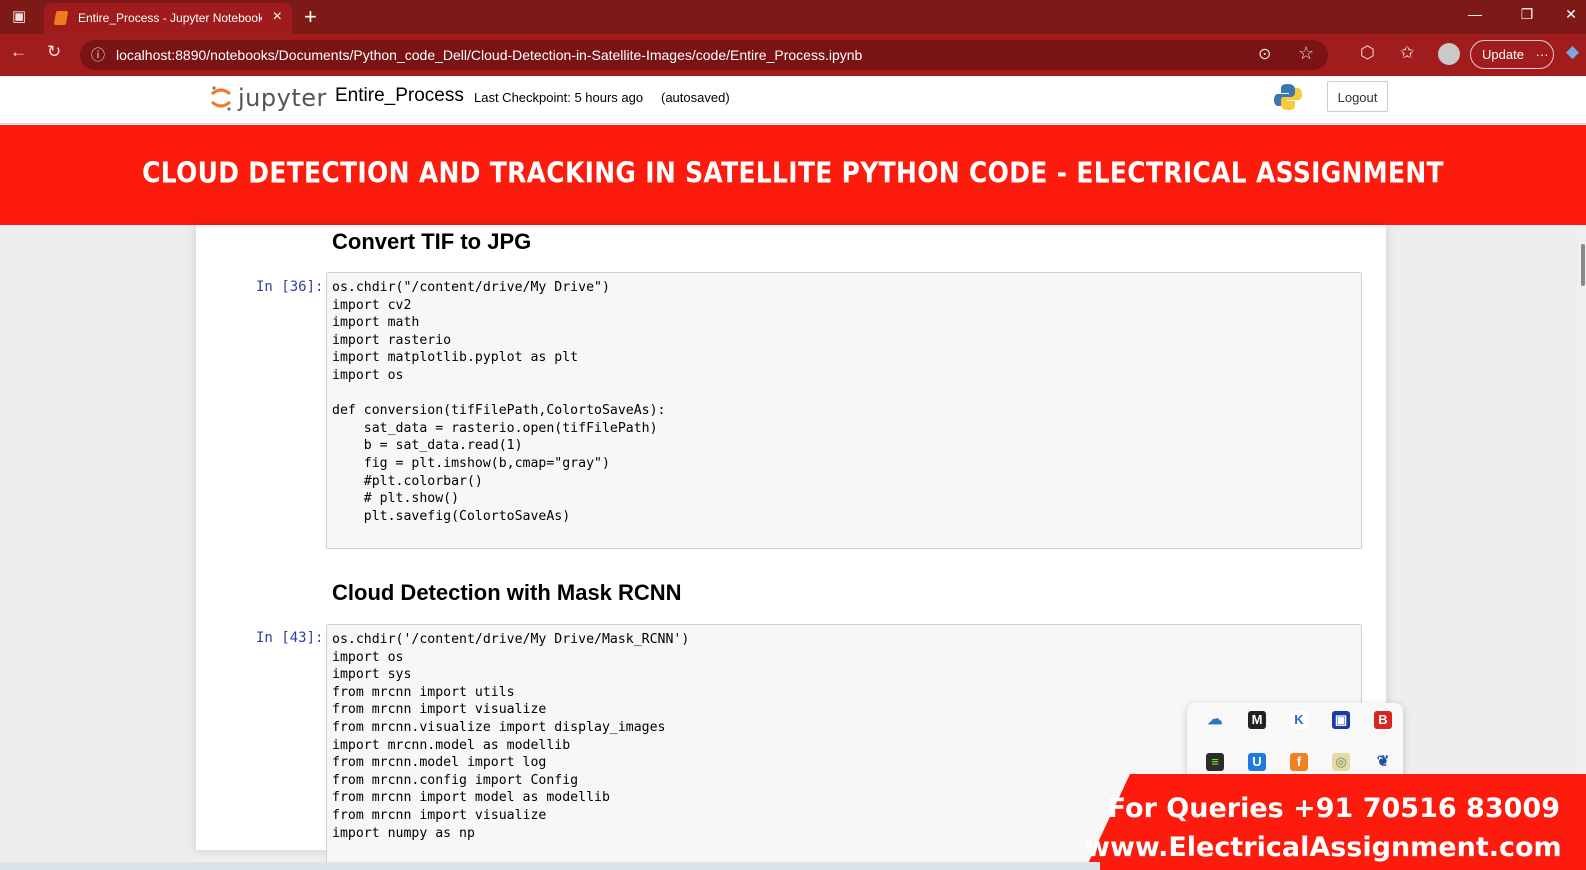 The height and width of the screenshot is (870, 1586). What do you see at coordinates (1475, 14) in the screenshot?
I see `minimize-icon: —` at bounding box center [1475, 14].